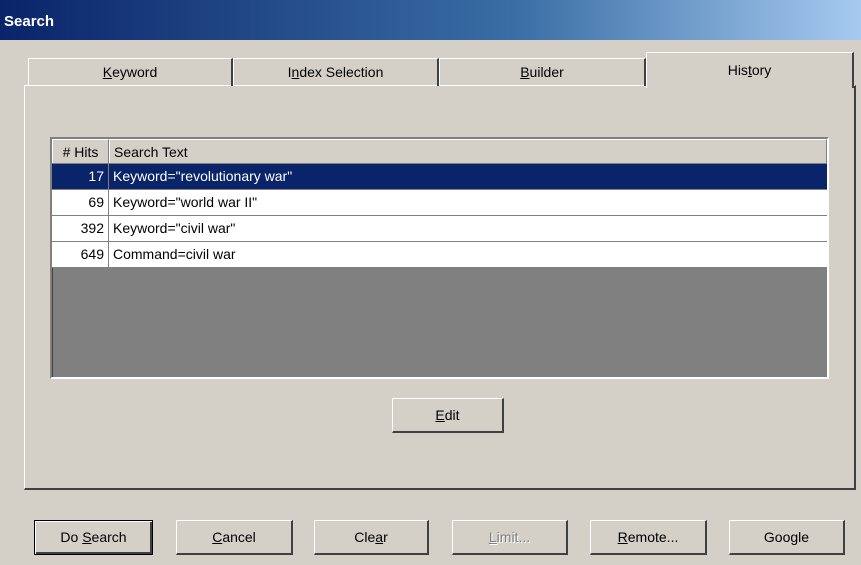 Image resolution: width=861 pixels, height=565 pixels. I want to click on hits-cell: 69, so click(80, 202).